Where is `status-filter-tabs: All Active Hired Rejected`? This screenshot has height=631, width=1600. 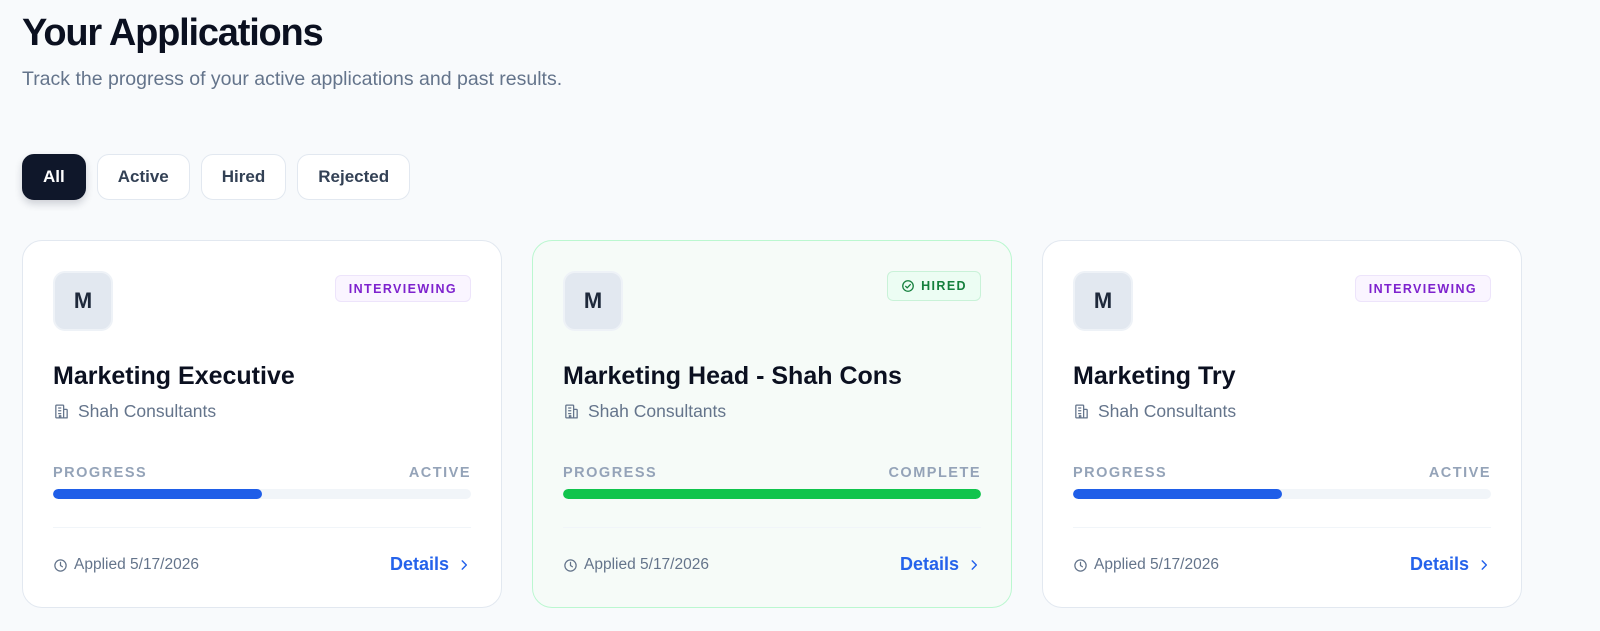
status-filter-tabs: All Active Hired Rejected is located at coordinates (216, 177).